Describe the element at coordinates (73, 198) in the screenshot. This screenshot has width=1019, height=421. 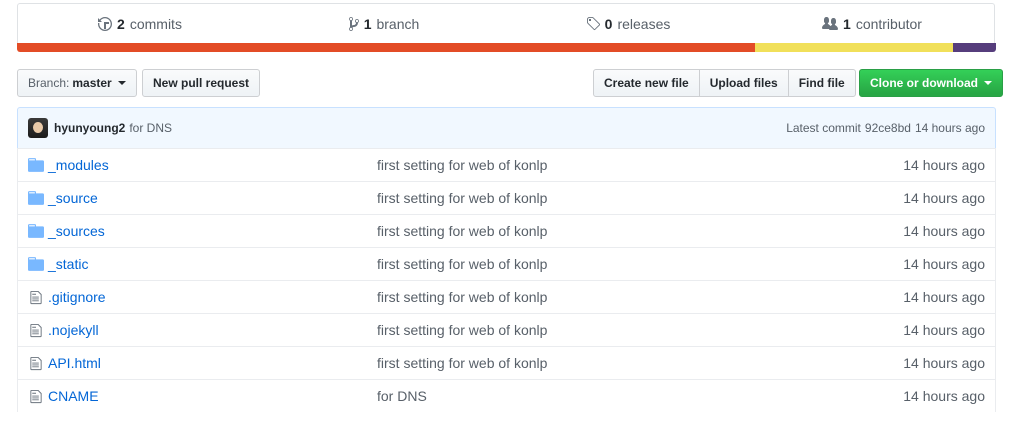
I see `file-name-link: _source` at that location.